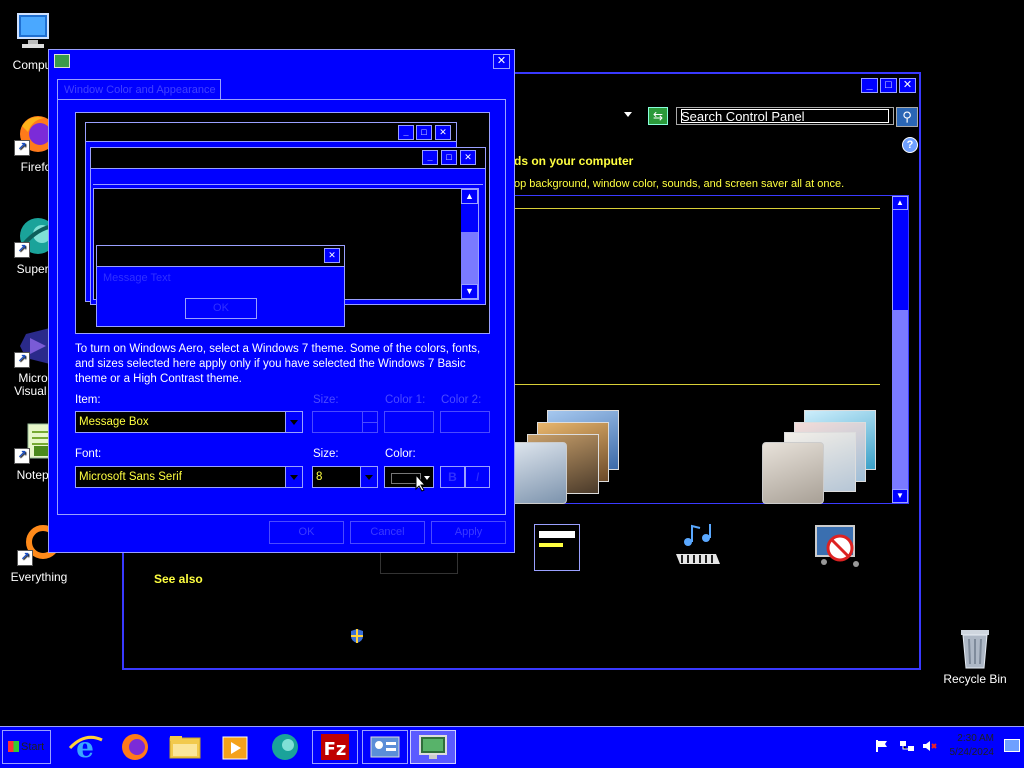 The image size is (1024, 768). I want to click on control-panel-icon, so click(385, 747).